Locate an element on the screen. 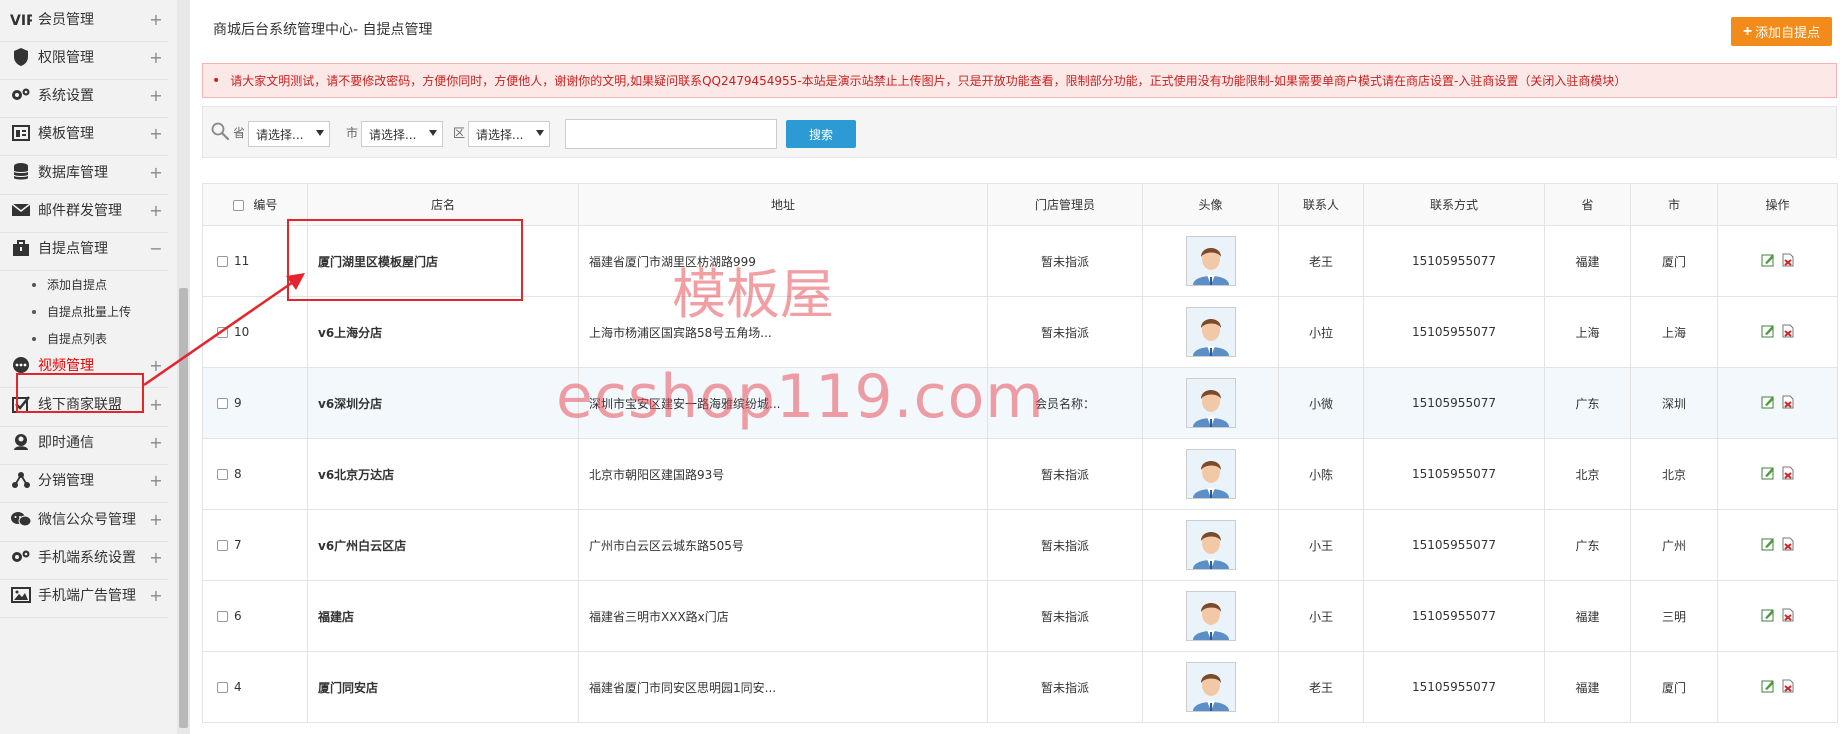  cell-store-name: 厦门湖里区模板屋门店 is located at coordinates (443, 261).